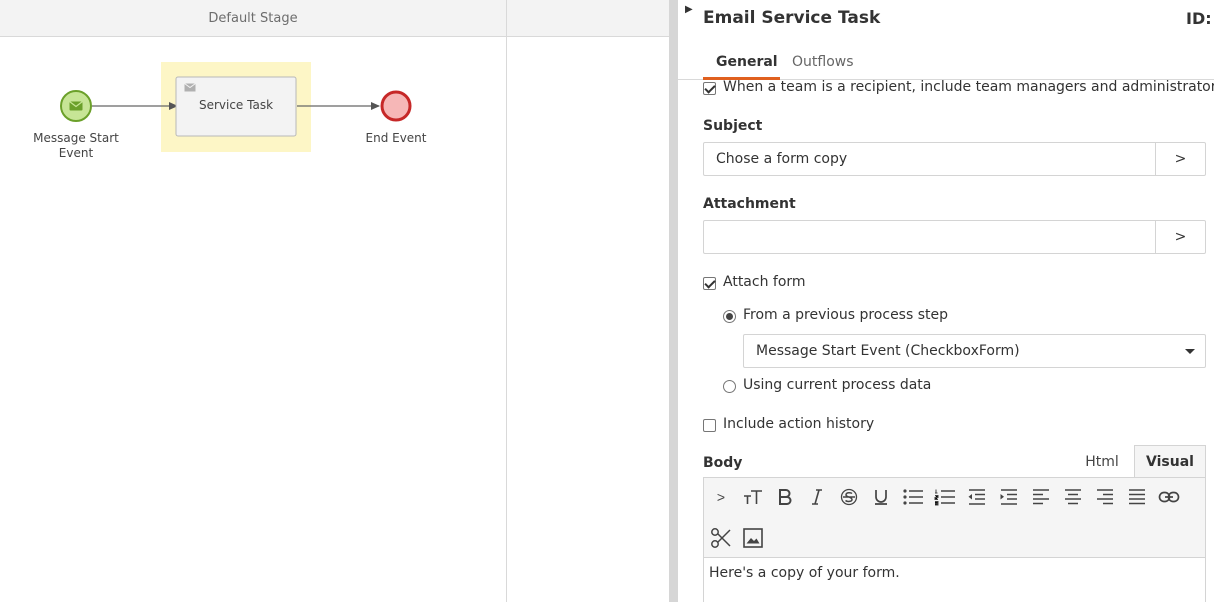 Image resolution: width=1214 pixels, height=602 pixels. I want to click on attach-form-checkbox, so click(709, 283).